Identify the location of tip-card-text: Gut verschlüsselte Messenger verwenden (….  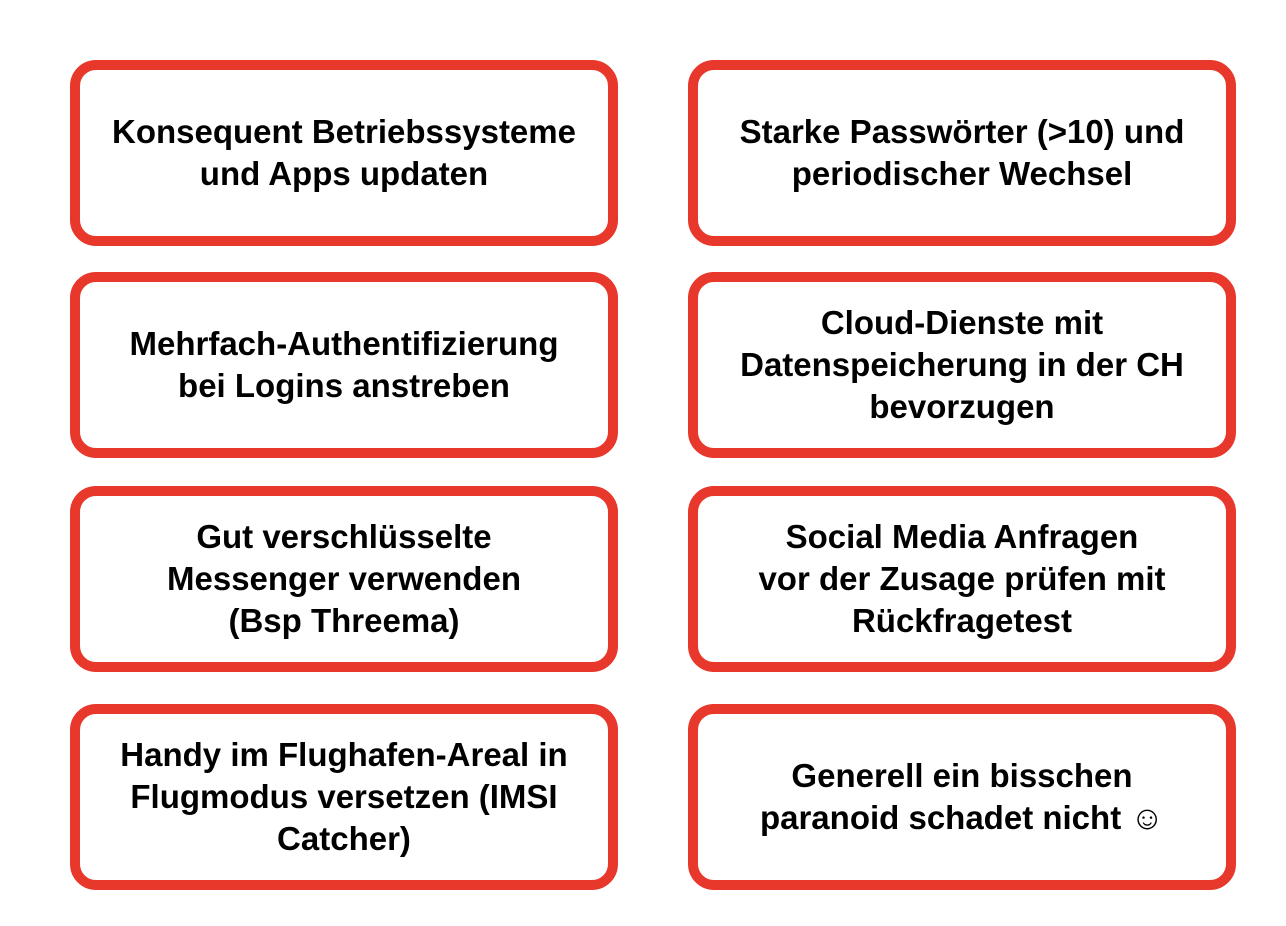
(344, 578).